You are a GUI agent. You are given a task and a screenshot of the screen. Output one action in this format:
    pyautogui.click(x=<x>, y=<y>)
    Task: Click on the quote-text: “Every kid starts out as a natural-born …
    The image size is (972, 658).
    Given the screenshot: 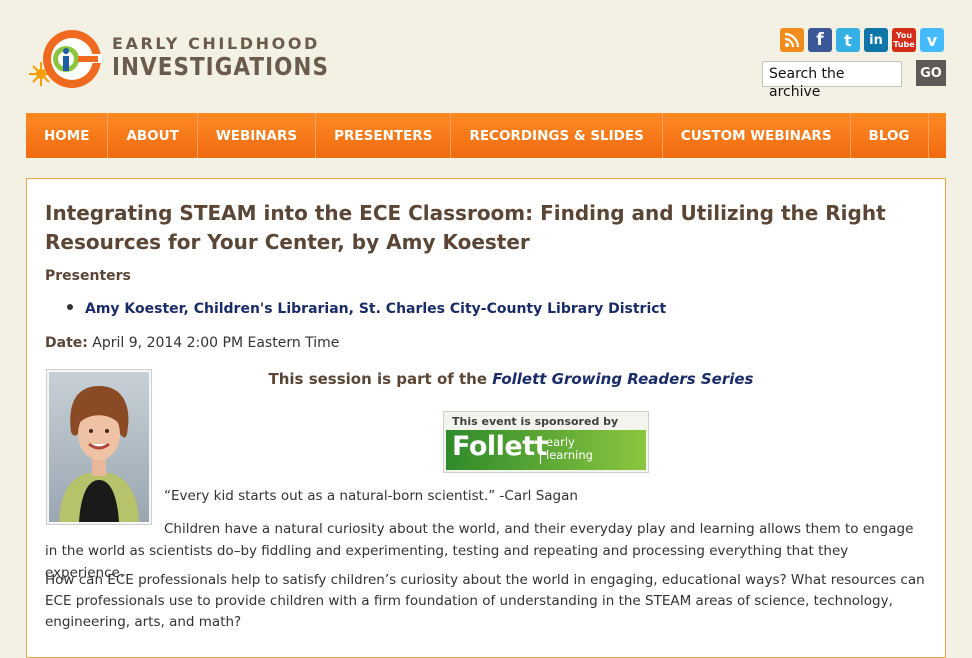 What is the action you would take?
    pyautogui.click(x=371, y=496)
    